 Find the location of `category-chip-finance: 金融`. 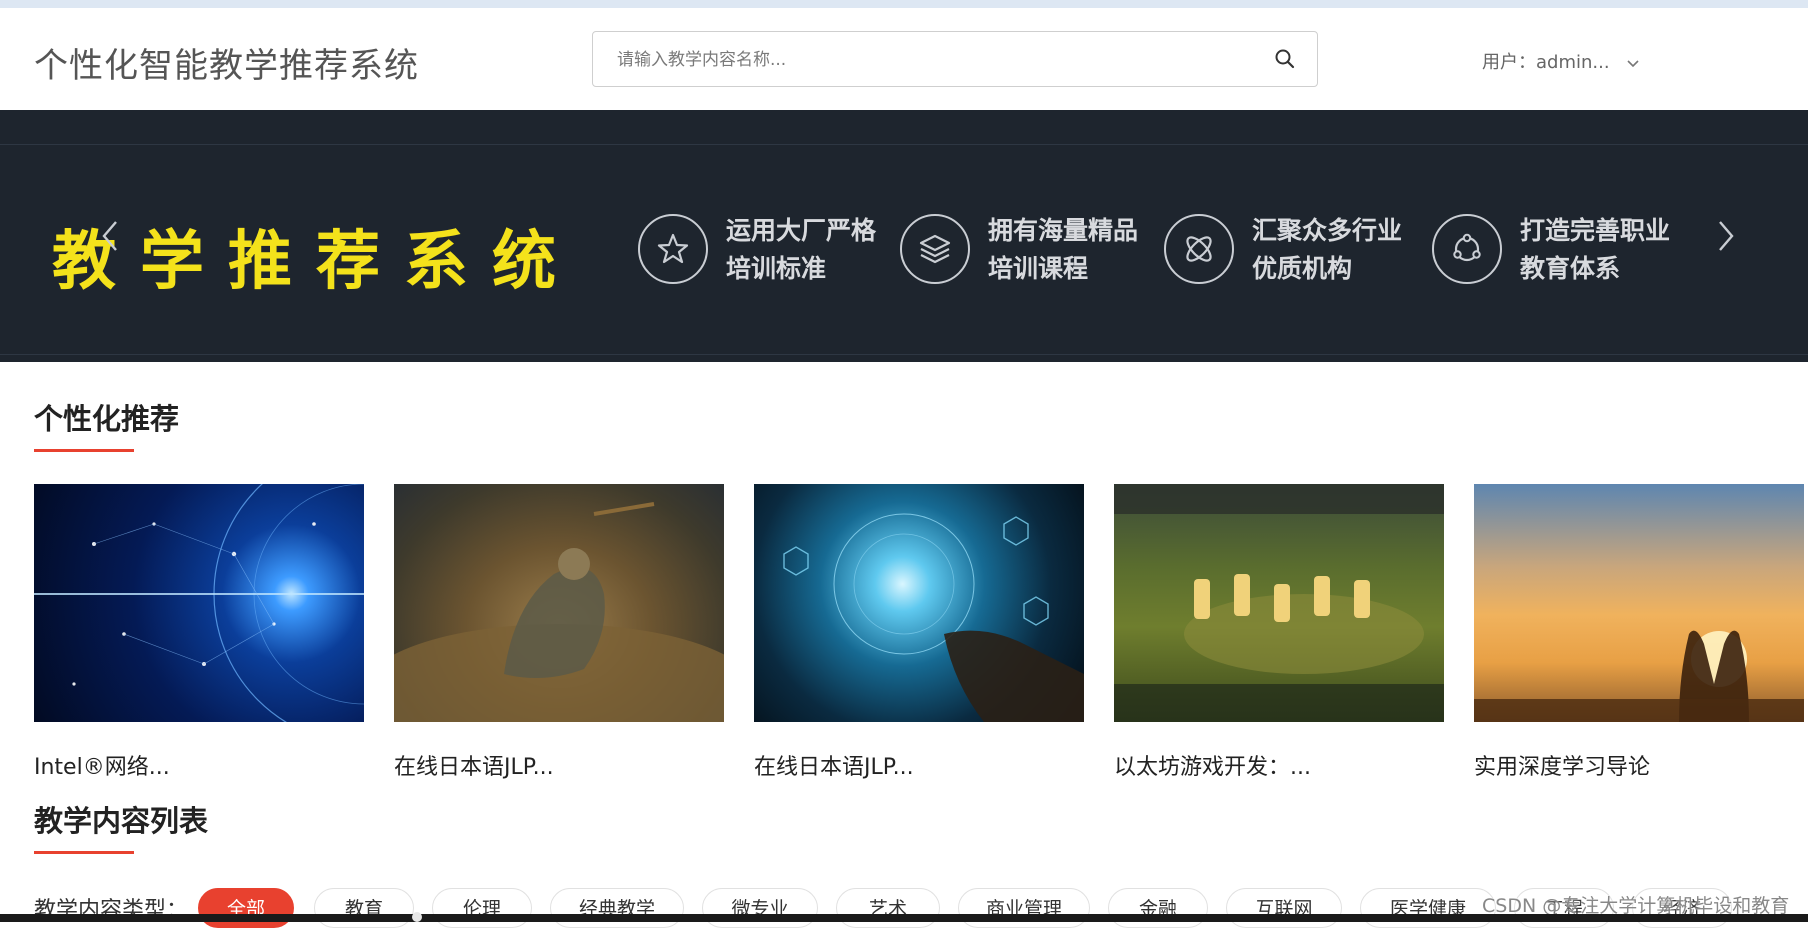

category-chip-finance: 金融 is located at coordinates (1158, 908).